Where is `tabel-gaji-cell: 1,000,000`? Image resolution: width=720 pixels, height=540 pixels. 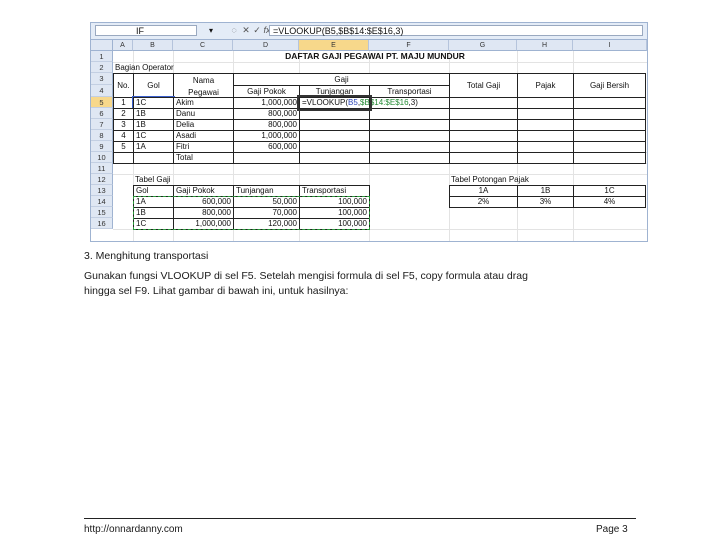
tabel-gaji-cell: 1,000,000 is located at coordinates (203, 224).